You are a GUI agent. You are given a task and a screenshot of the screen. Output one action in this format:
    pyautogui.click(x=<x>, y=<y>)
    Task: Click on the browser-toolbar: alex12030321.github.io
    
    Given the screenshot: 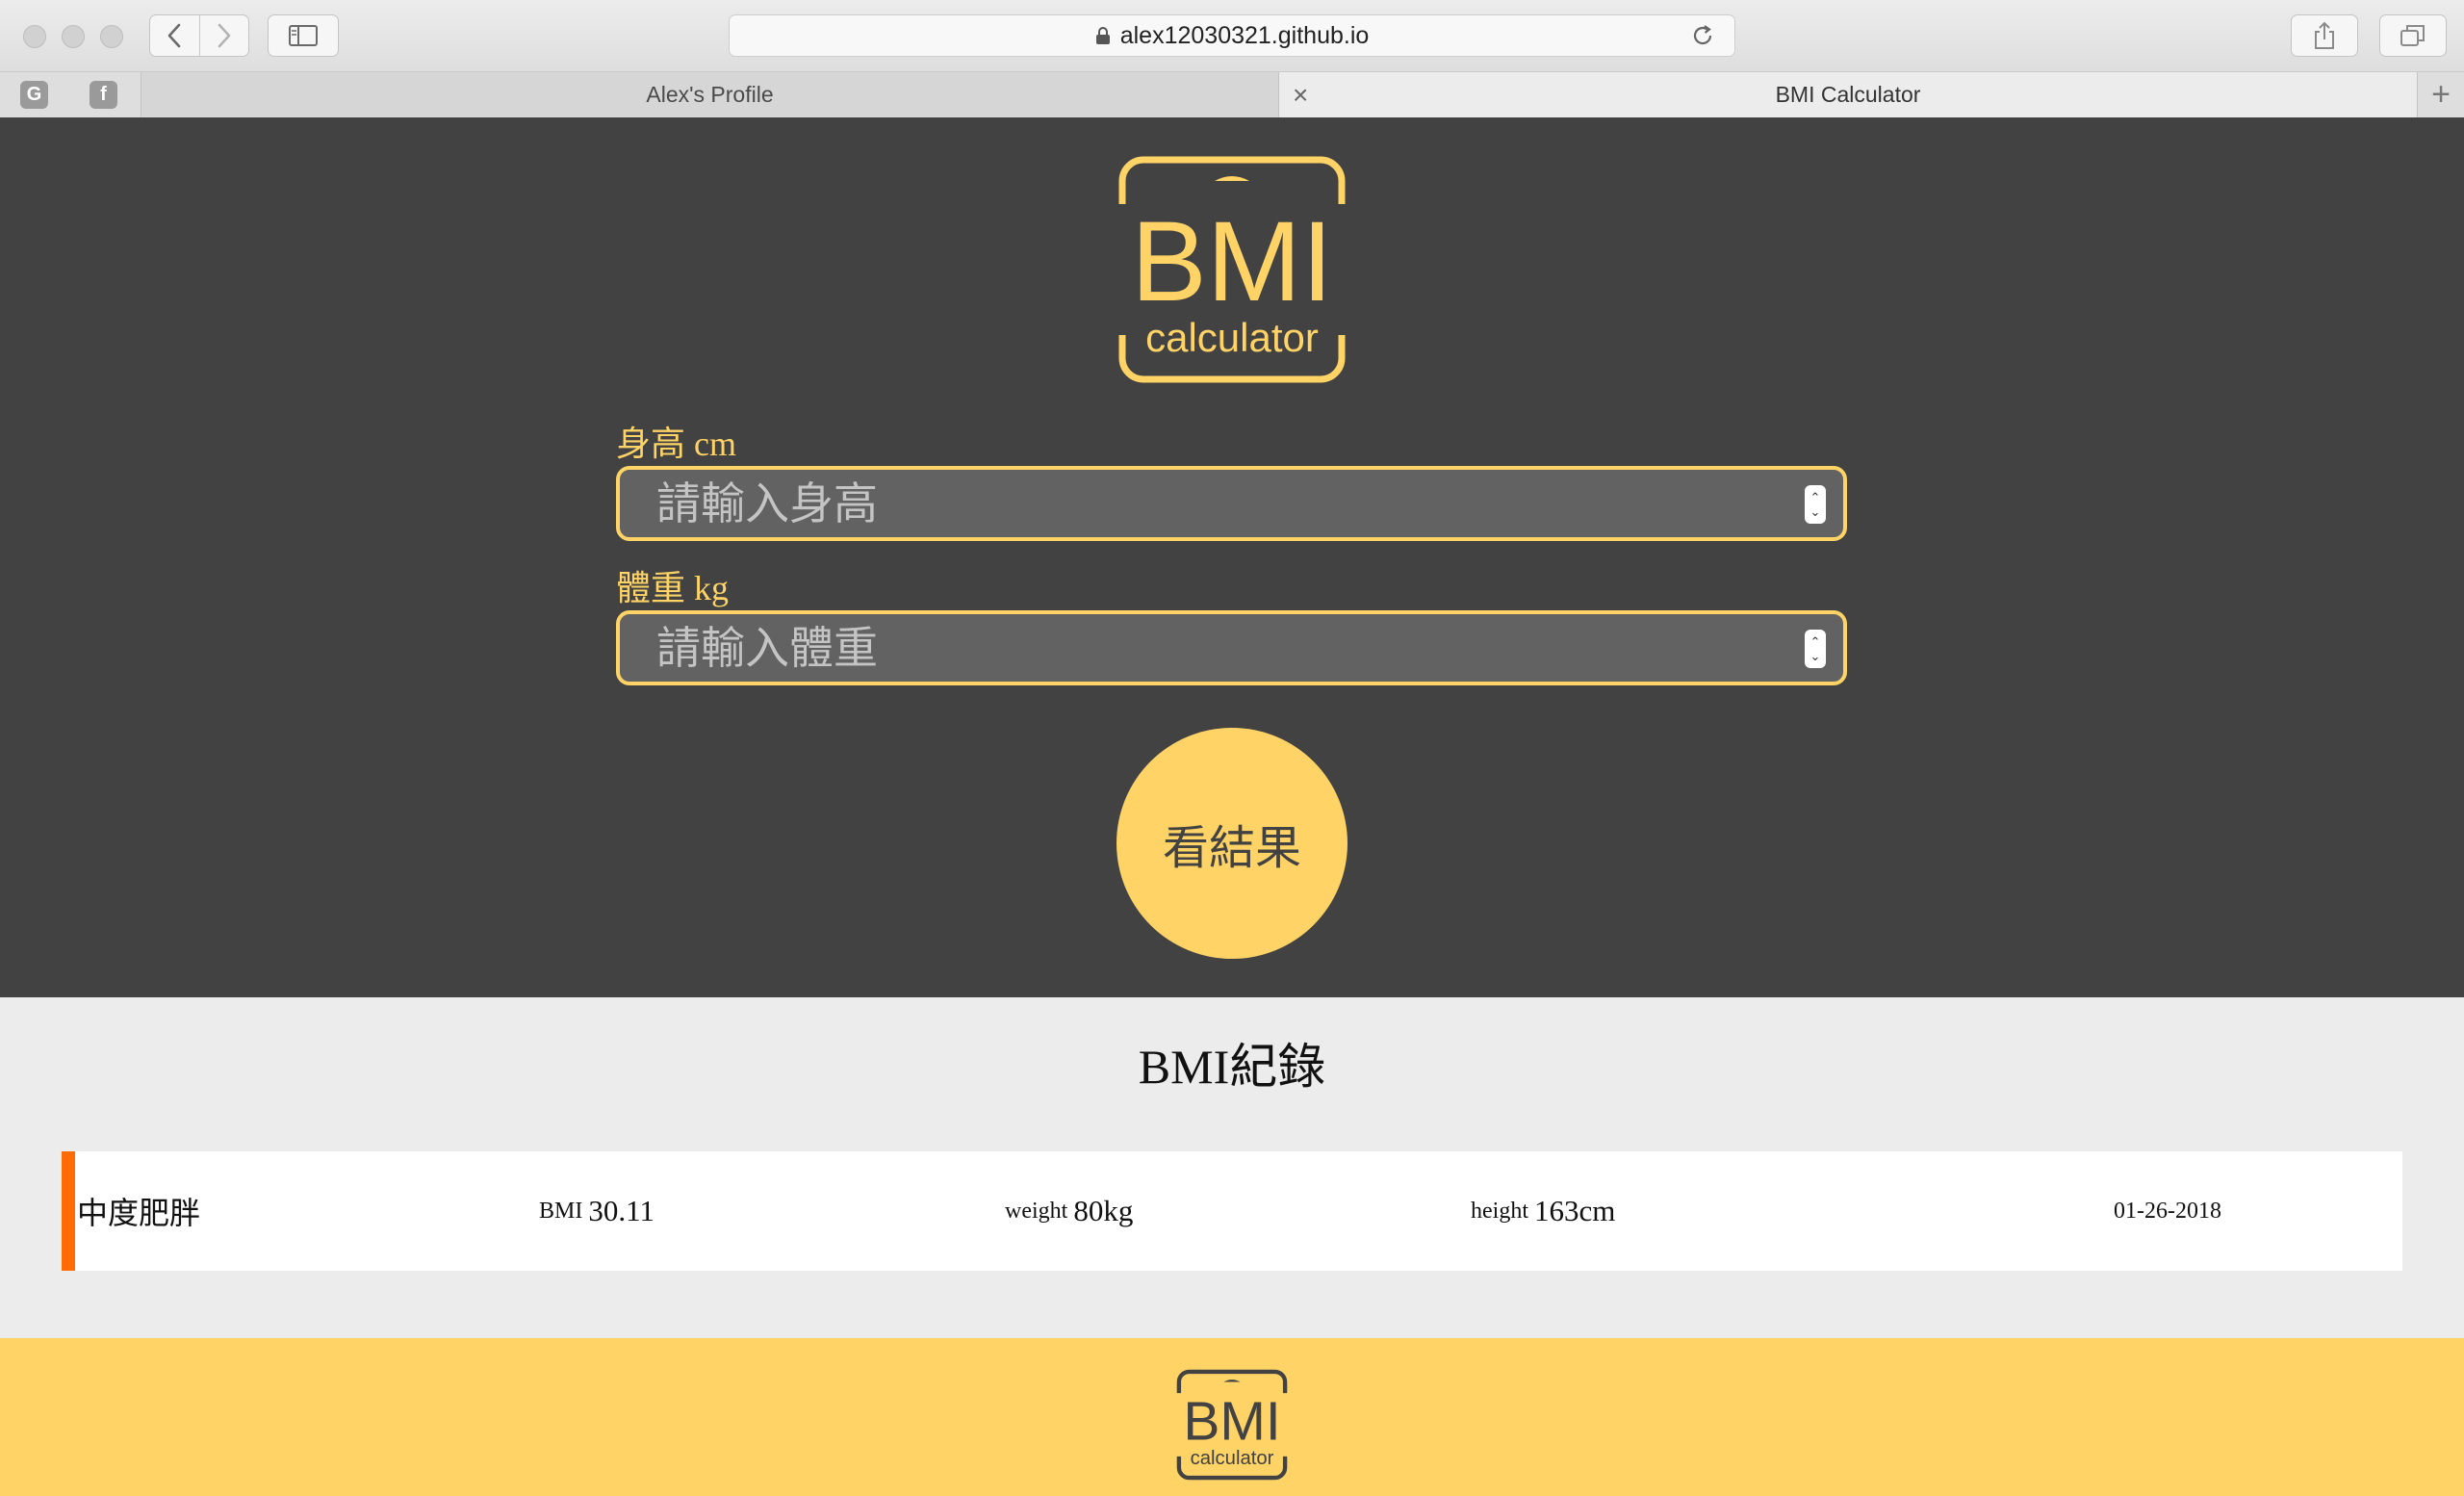 What is the action you would take?
    pyautogui.click(x=1232, y=36)
    